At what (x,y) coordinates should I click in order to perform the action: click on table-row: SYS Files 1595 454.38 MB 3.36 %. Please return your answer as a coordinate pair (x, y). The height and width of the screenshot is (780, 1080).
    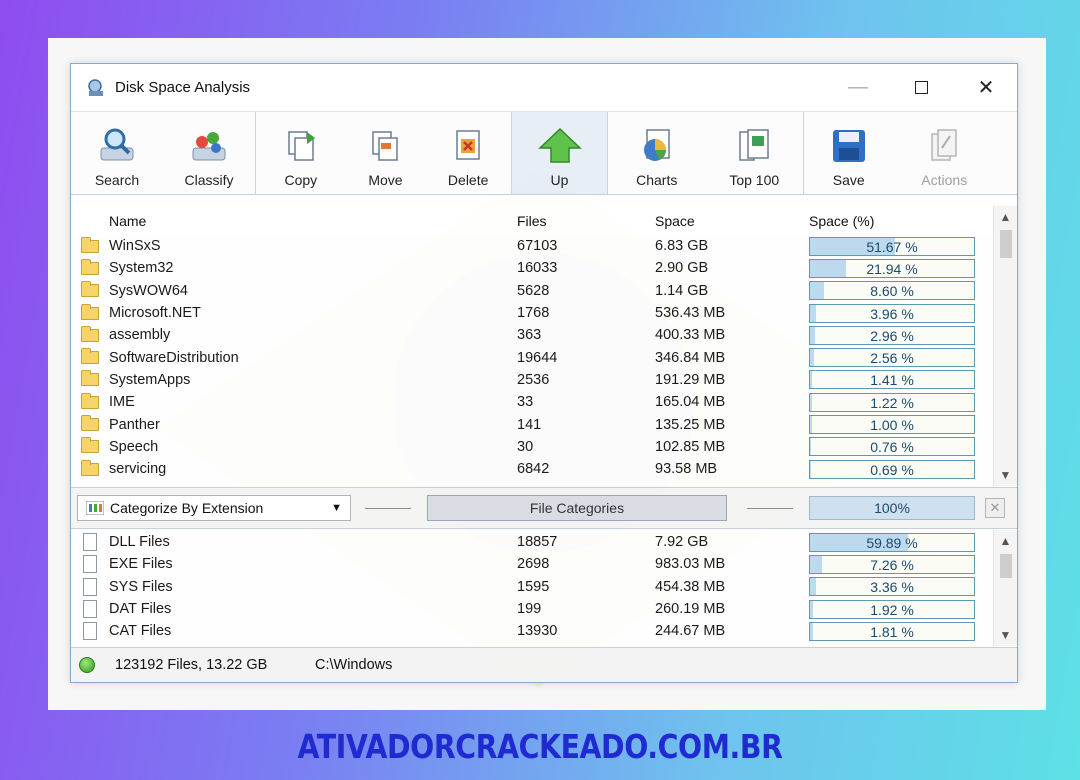
    Looking at the image, I should click on (533, 587).